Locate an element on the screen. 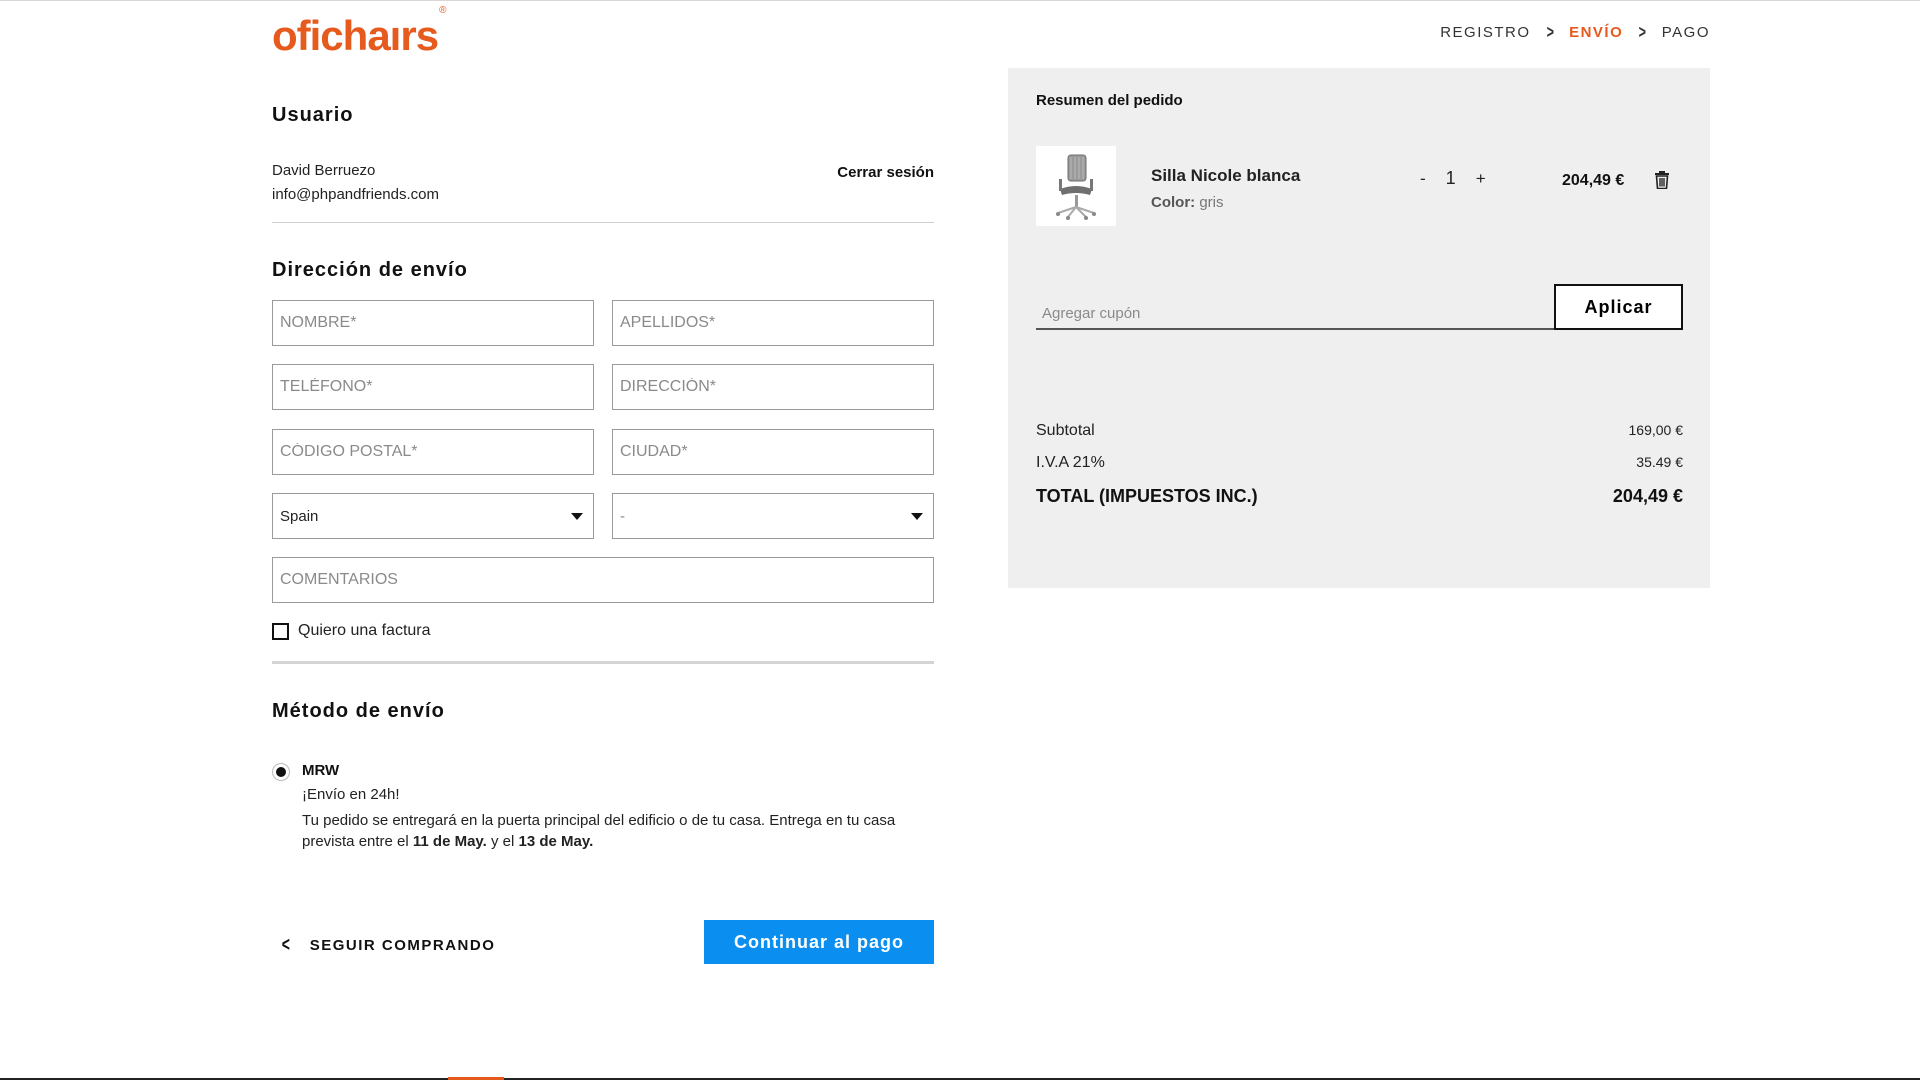  apellidos-field is located at coordinates (773, 323).